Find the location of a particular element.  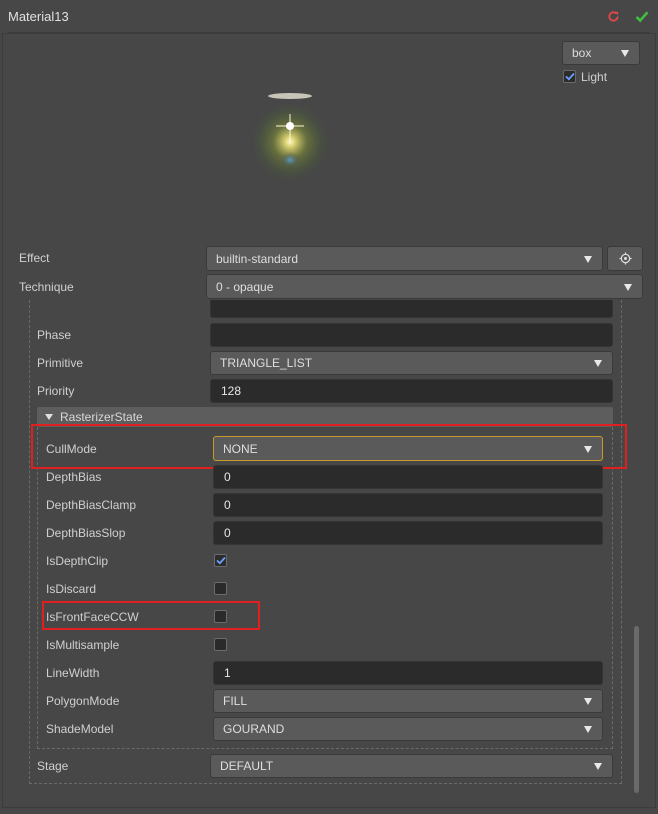

is-depth-clip-checkbox is located at coordinates (220, 560).